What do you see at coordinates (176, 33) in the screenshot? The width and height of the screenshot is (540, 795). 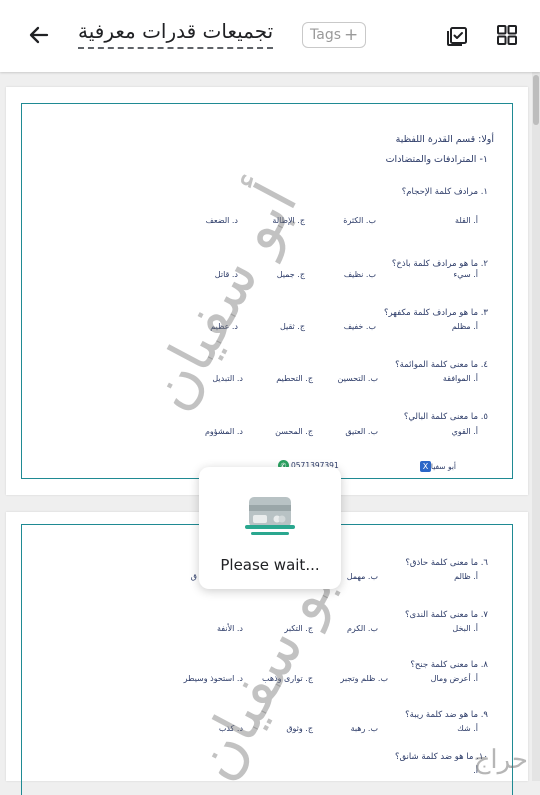 I see `document-title: تجميعات قدرات معرفية` at bounding box center [176, 33].